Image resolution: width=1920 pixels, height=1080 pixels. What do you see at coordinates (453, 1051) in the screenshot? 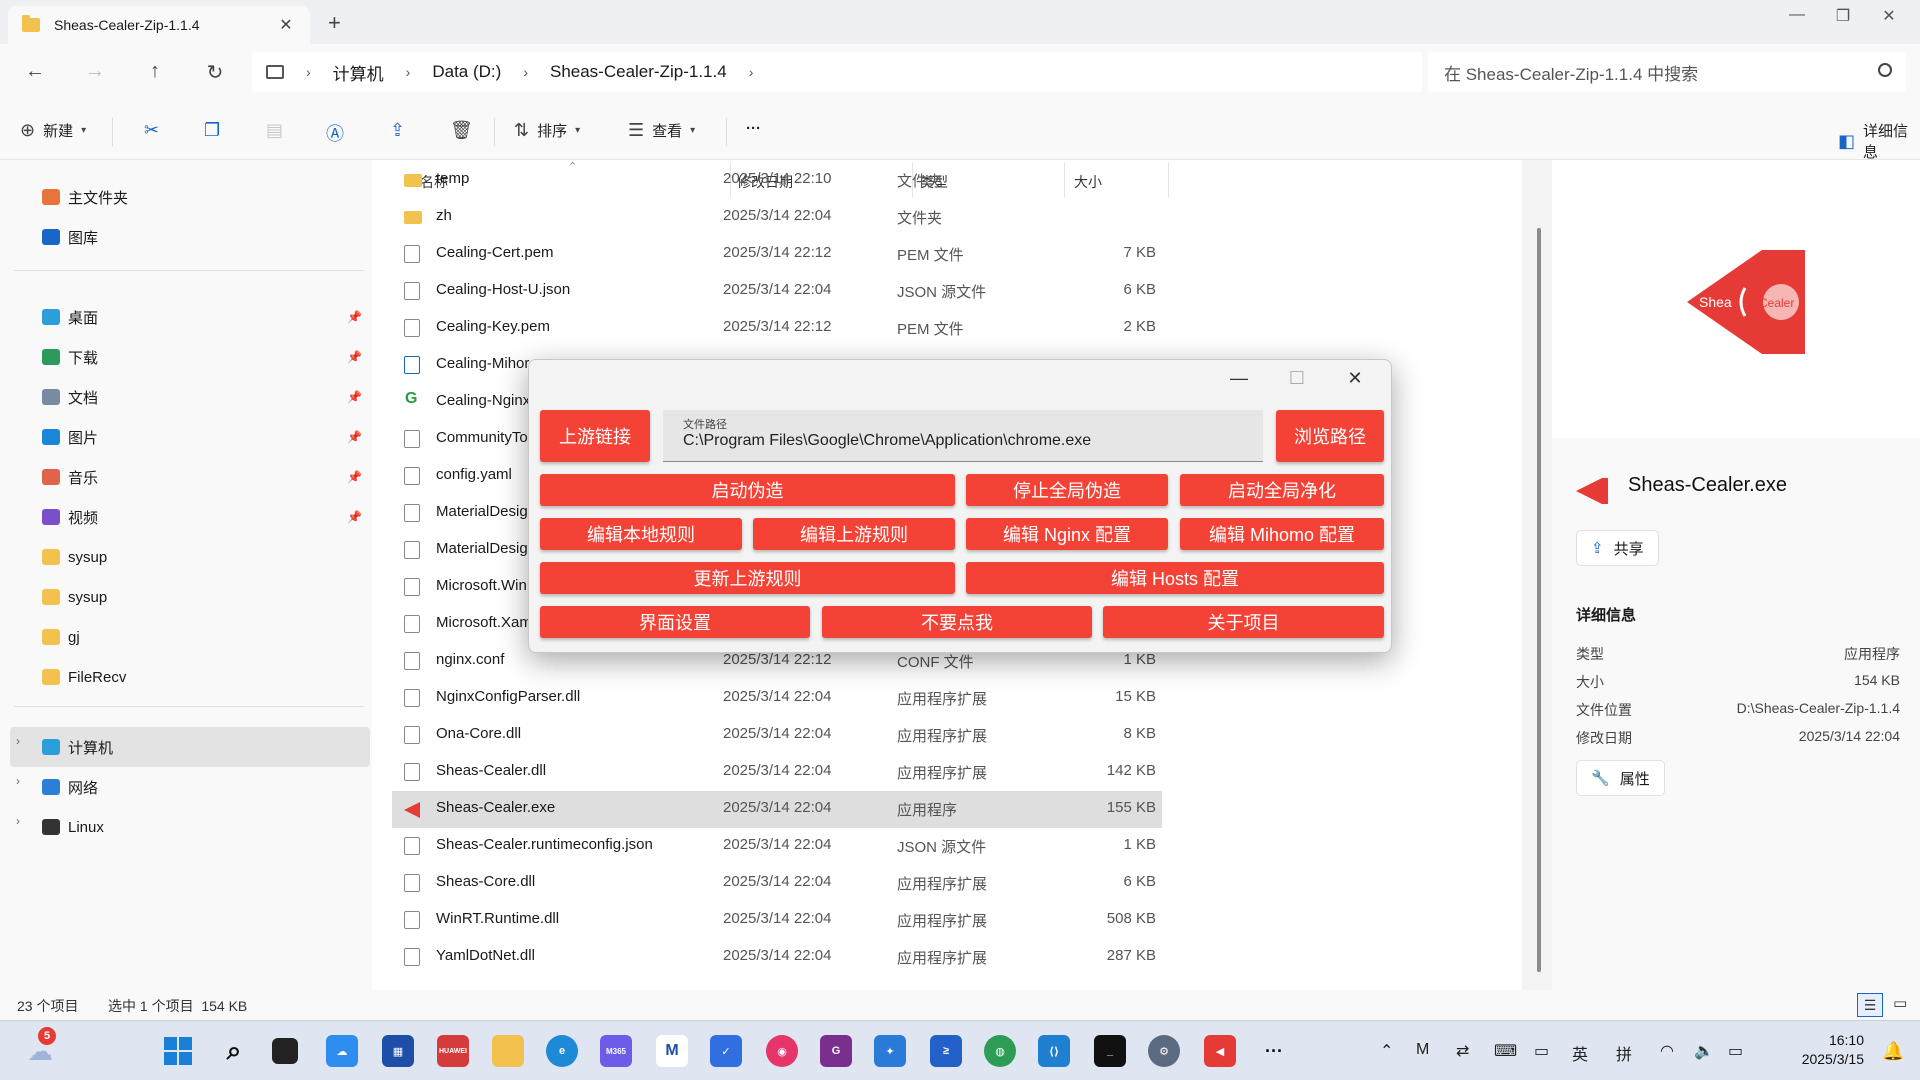
I see `huawei-icon: HUAWEI` at bounding box center [453, 1051].